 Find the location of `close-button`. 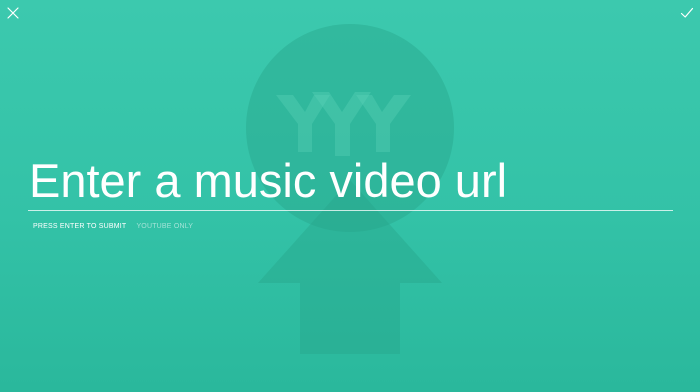

close-button is located at coordinates (13, 13).